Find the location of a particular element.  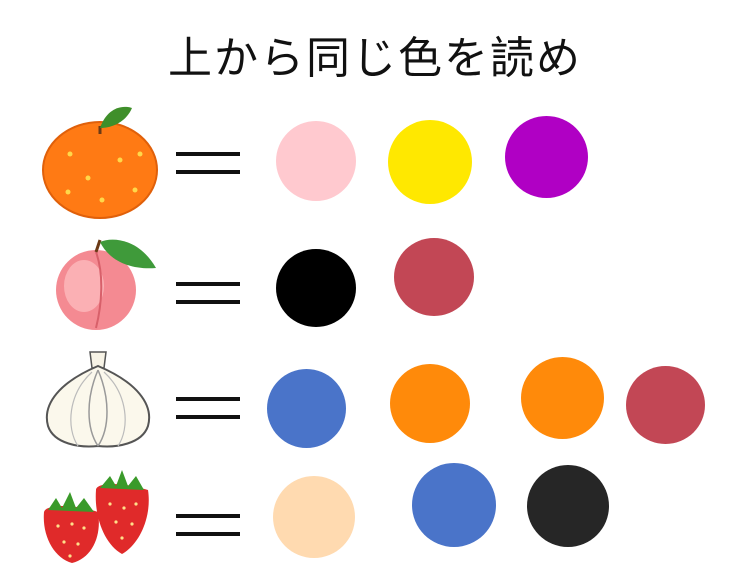

strawberry-icon is located at coordinates (96, 516).